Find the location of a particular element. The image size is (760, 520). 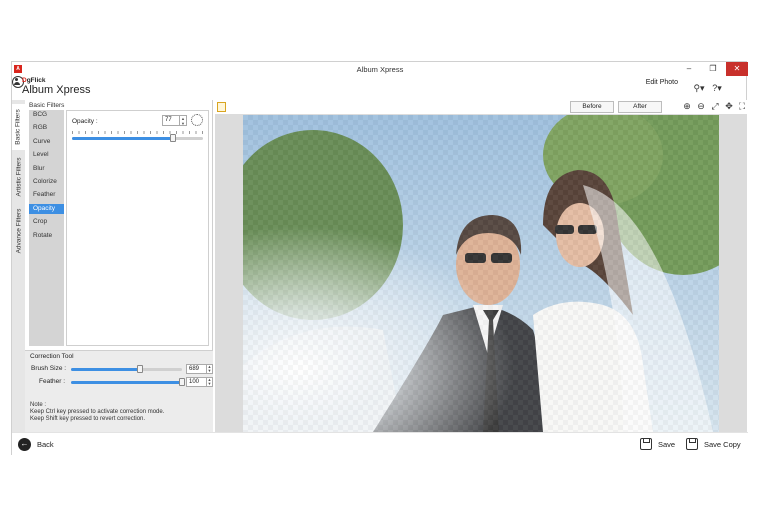

filter-item-rgb: RGB is located at coordinates (46, 128).